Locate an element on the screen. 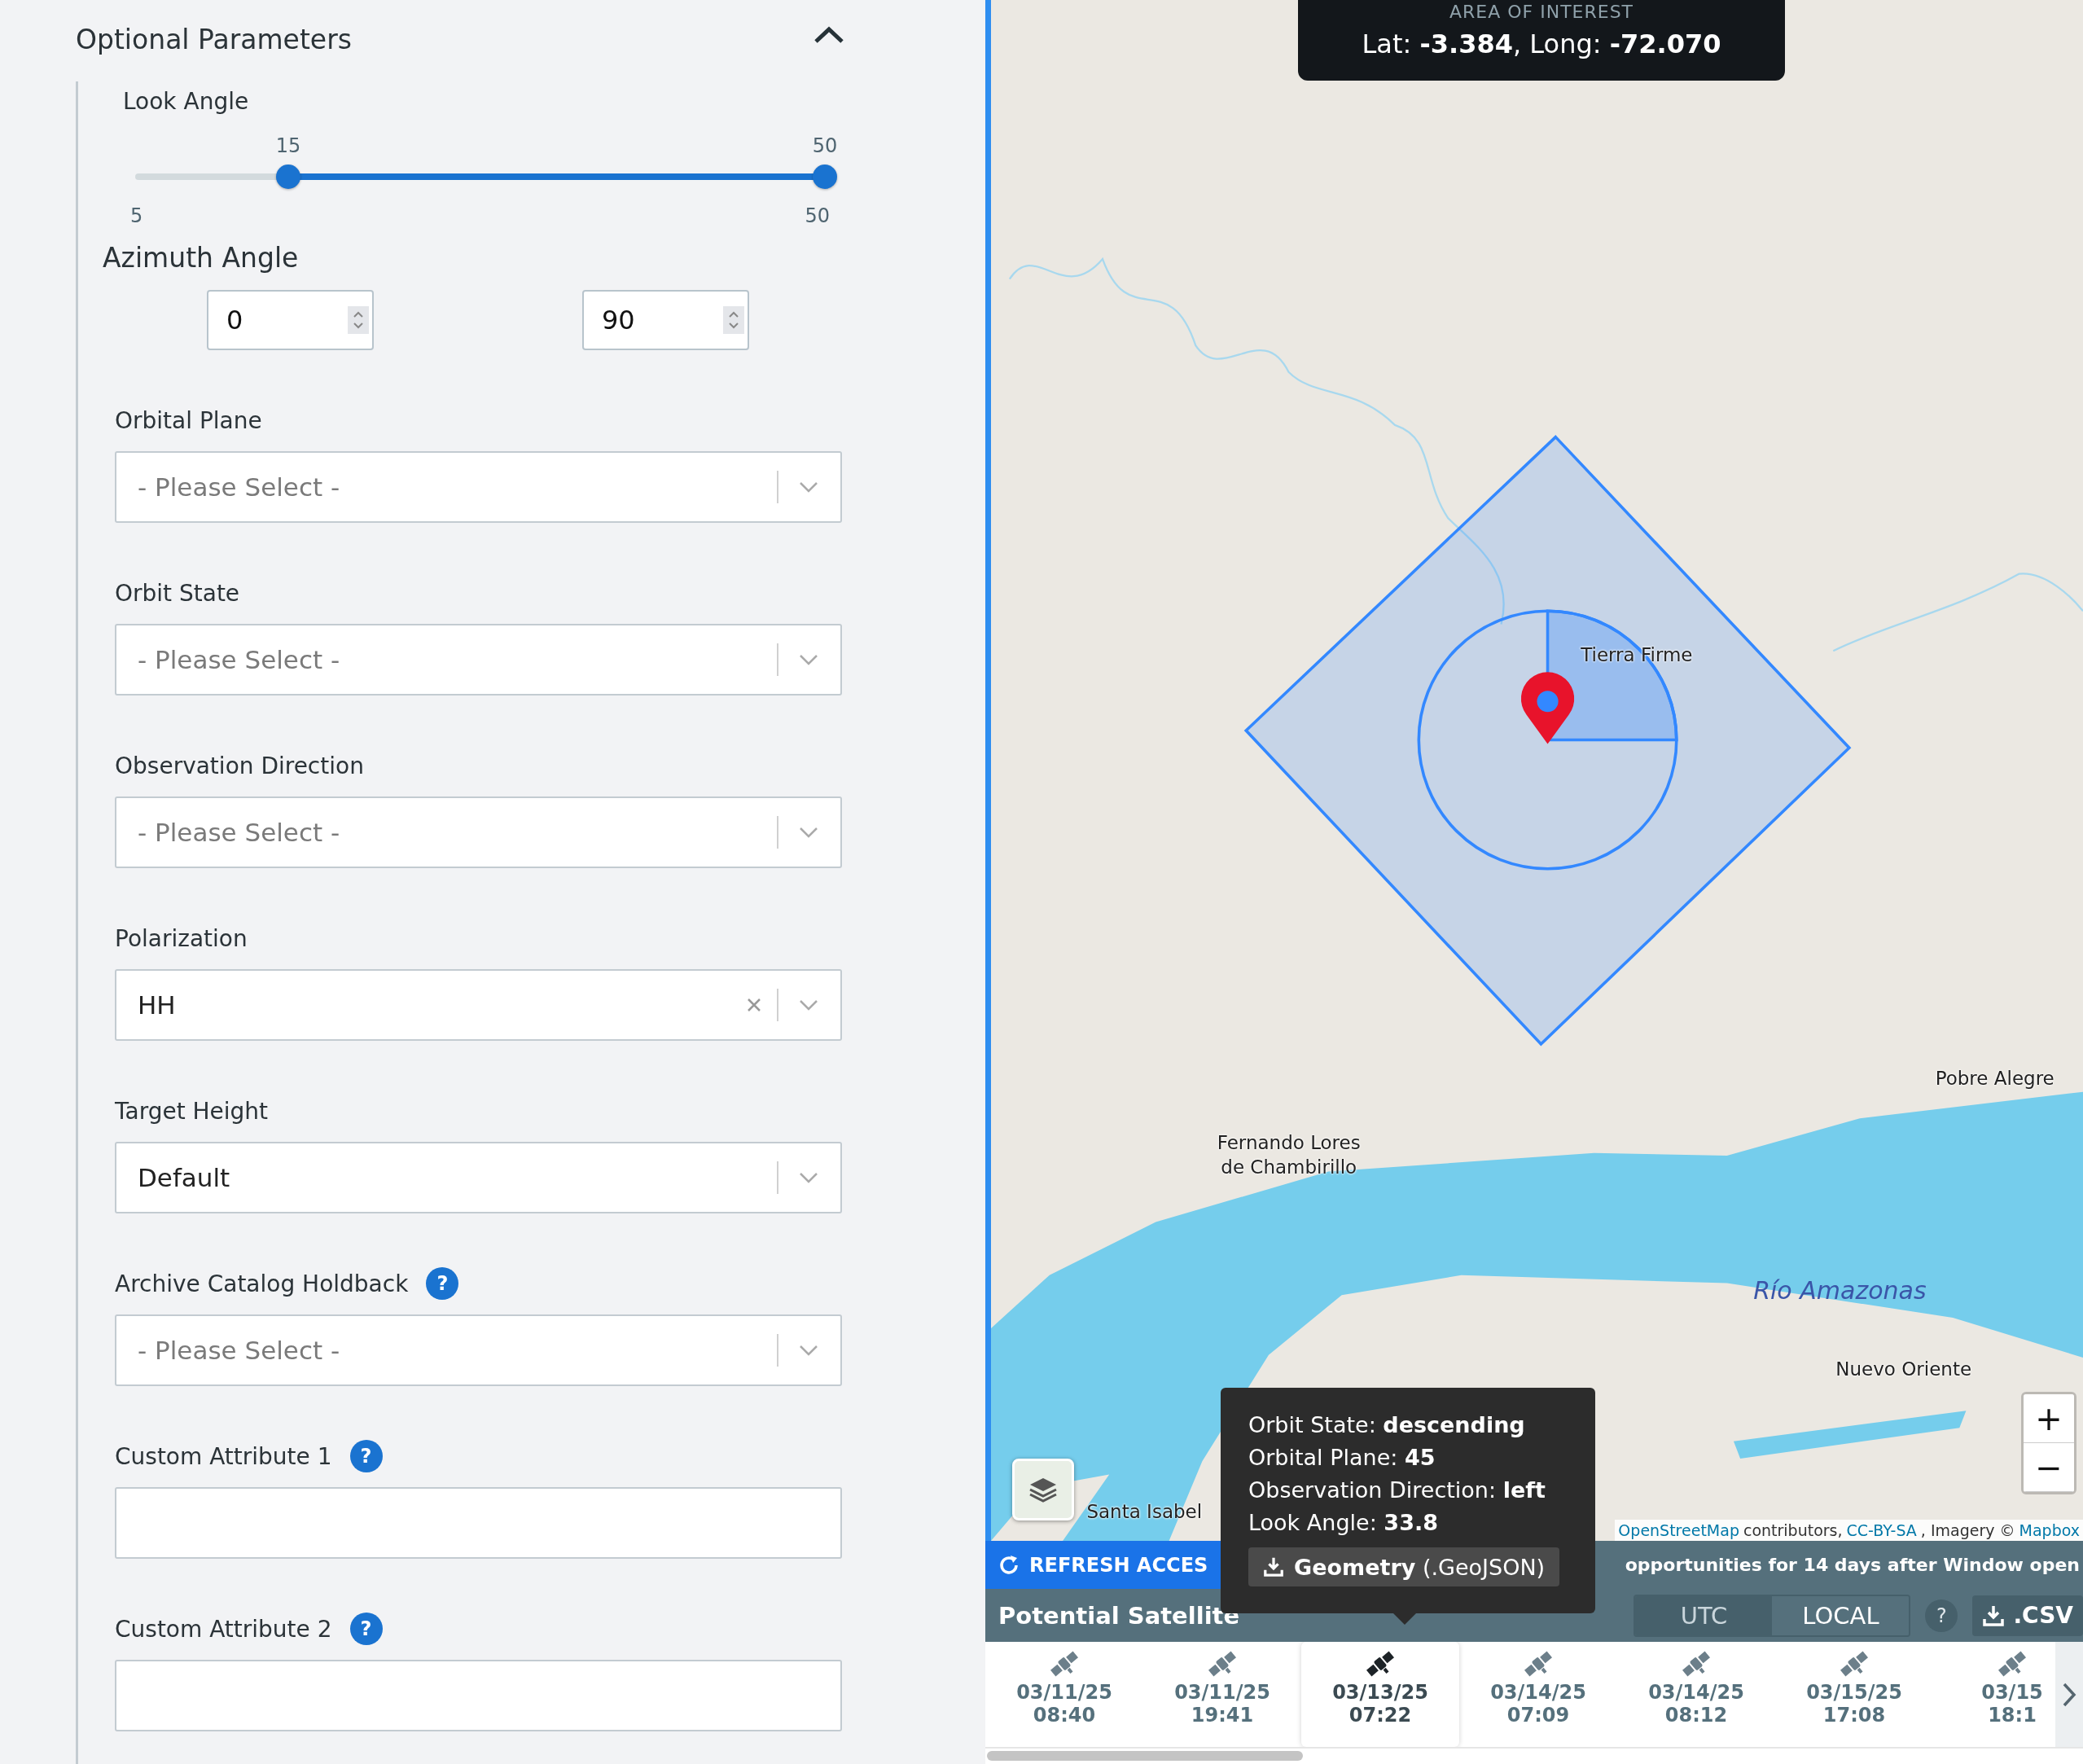 This screenshot has height=1764, width=2083. access-time: 07:22 is located at coordinates (1380, 1715).